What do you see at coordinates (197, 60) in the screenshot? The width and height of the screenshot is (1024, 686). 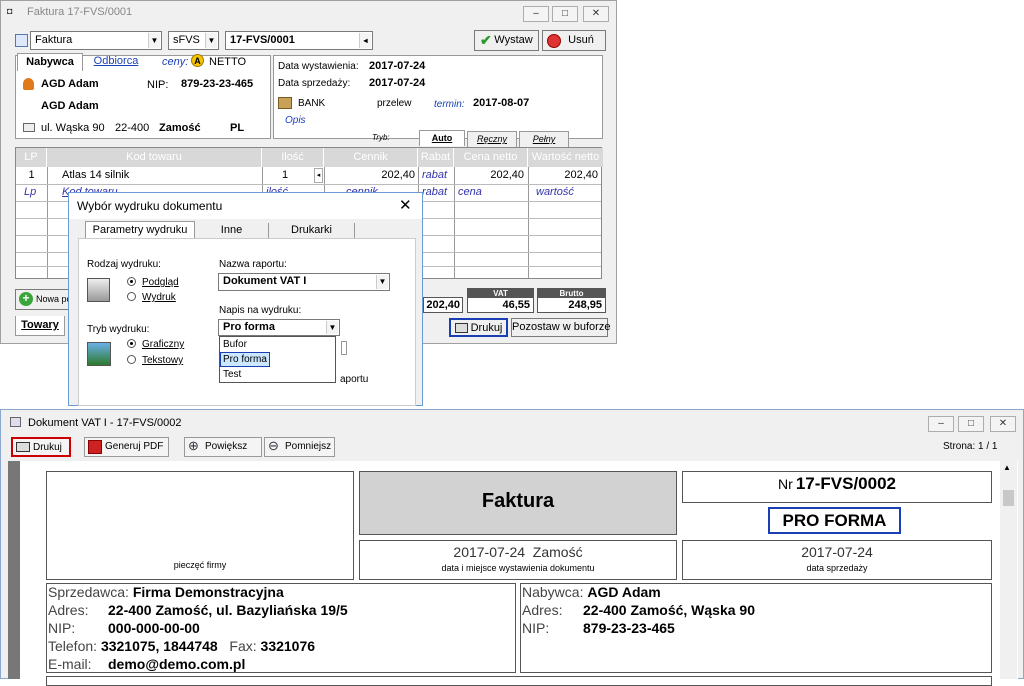 I see `prices-mode-icon: A` at bounding box center [197, 60].